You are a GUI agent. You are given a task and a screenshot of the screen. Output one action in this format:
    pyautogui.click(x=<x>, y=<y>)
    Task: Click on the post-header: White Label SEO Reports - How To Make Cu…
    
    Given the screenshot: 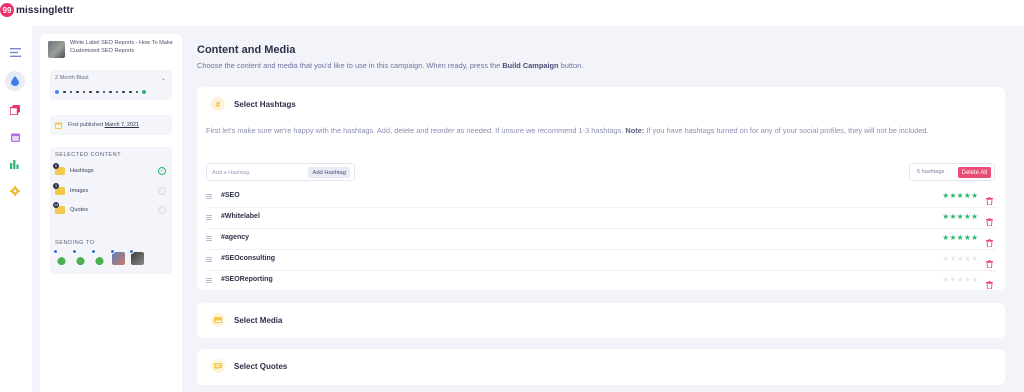 What is the action you would take?
    pyautogui.click(x=112, y=49)
    